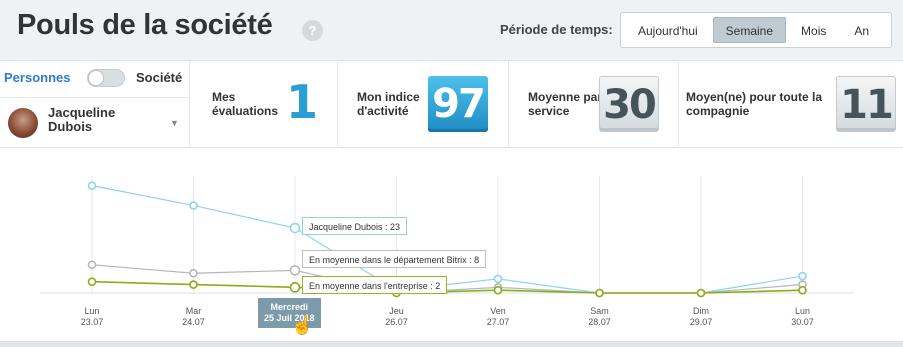 This screenshot has width=903, height=347. I want to click on x-label: Jeu 26.07, so click(397, 317).